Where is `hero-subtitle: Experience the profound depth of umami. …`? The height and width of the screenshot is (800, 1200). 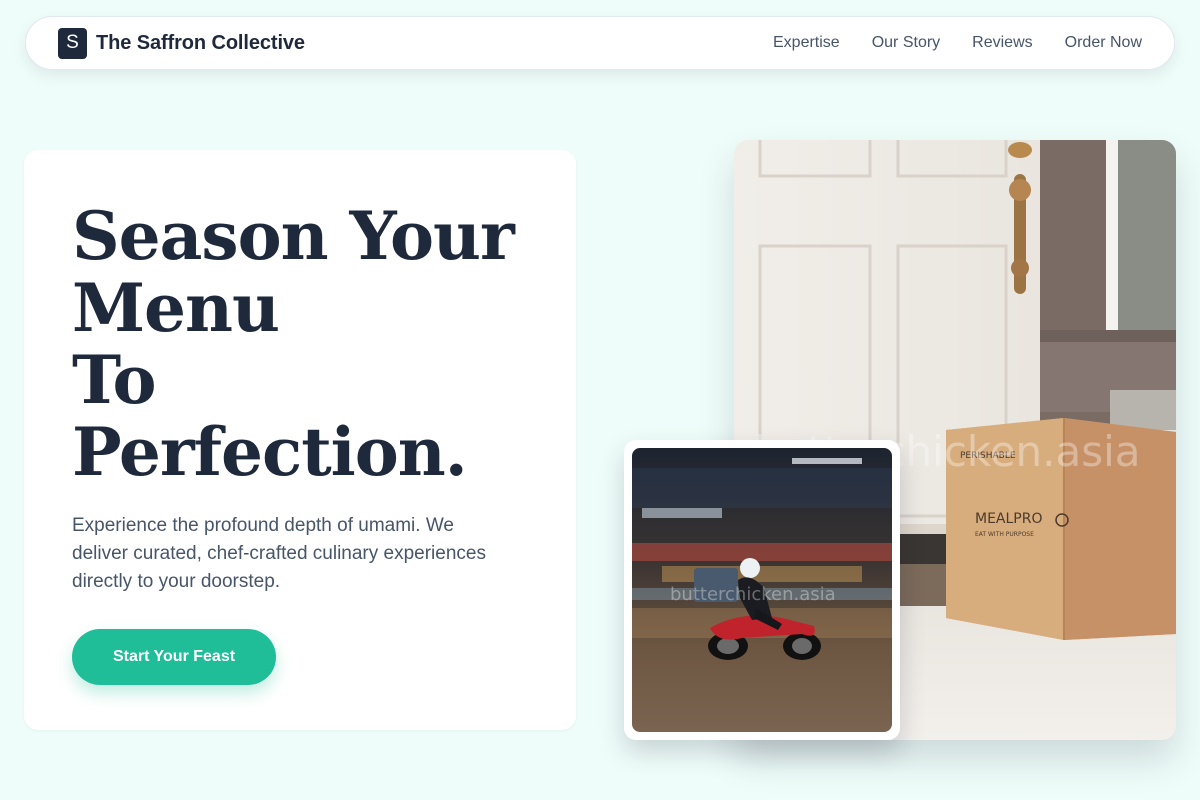 hero-subtitle: Experience the profound depth of umami. … is located at coordinates (279, 553).